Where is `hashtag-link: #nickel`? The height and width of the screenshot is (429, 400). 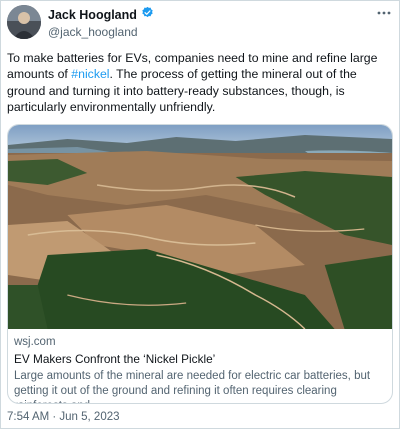
hashtag-link: #nickel is located at coordinates (90, 74).